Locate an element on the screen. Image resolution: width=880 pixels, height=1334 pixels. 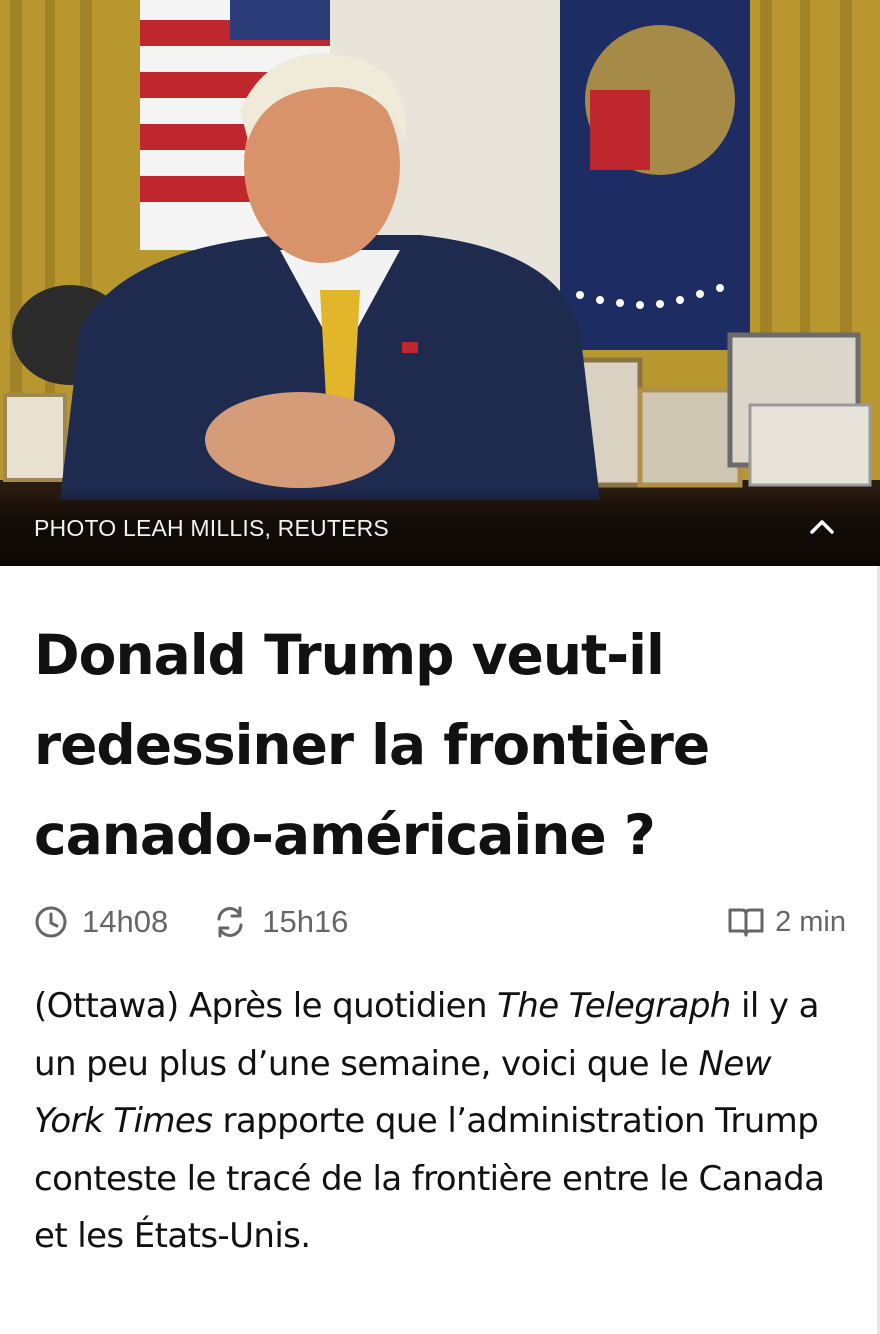
refresh-icon is located at coordinates (230, 922).